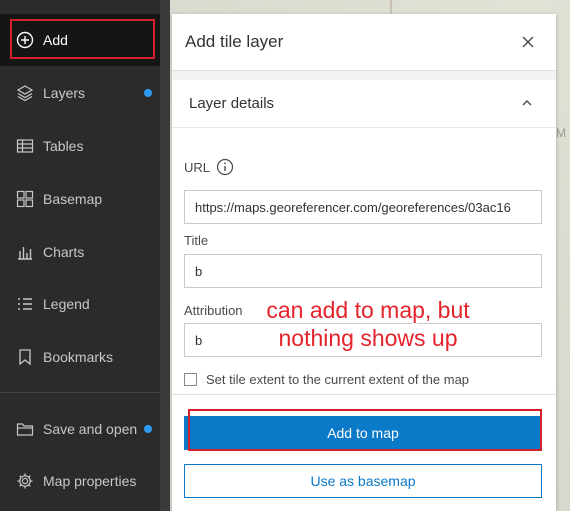  Describe the element at coordinates (197, 167) in the screenshot. I see `url-label: URL` at that location.